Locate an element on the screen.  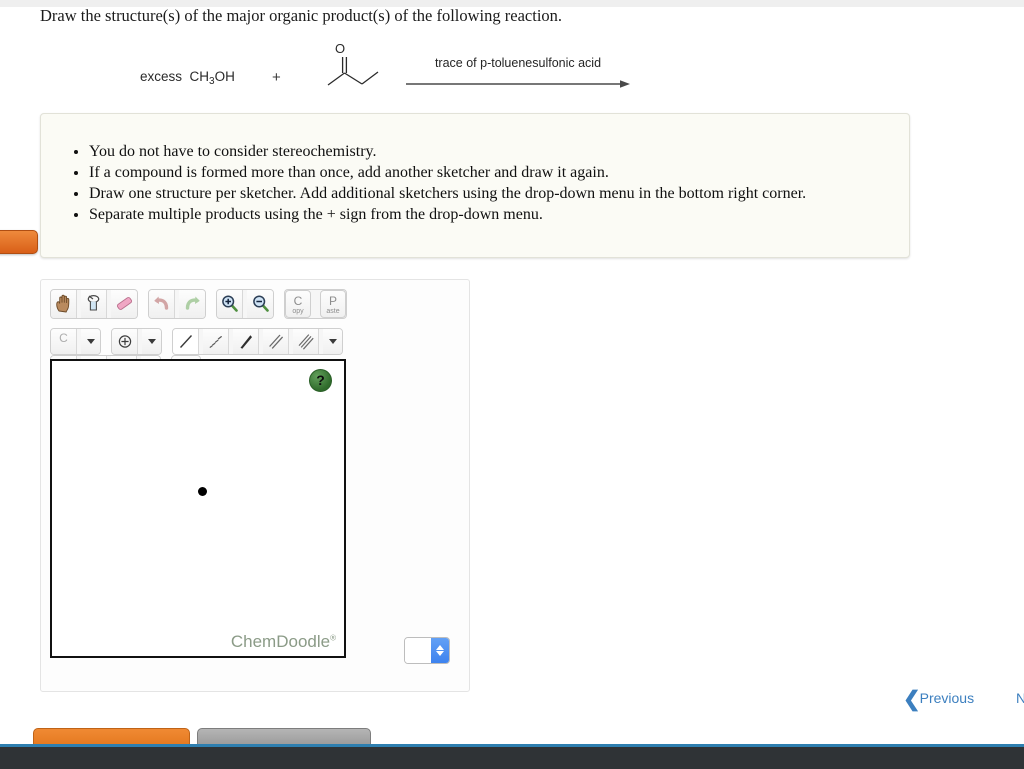
paste-button-initial: P is located at coordinates (332, 301).